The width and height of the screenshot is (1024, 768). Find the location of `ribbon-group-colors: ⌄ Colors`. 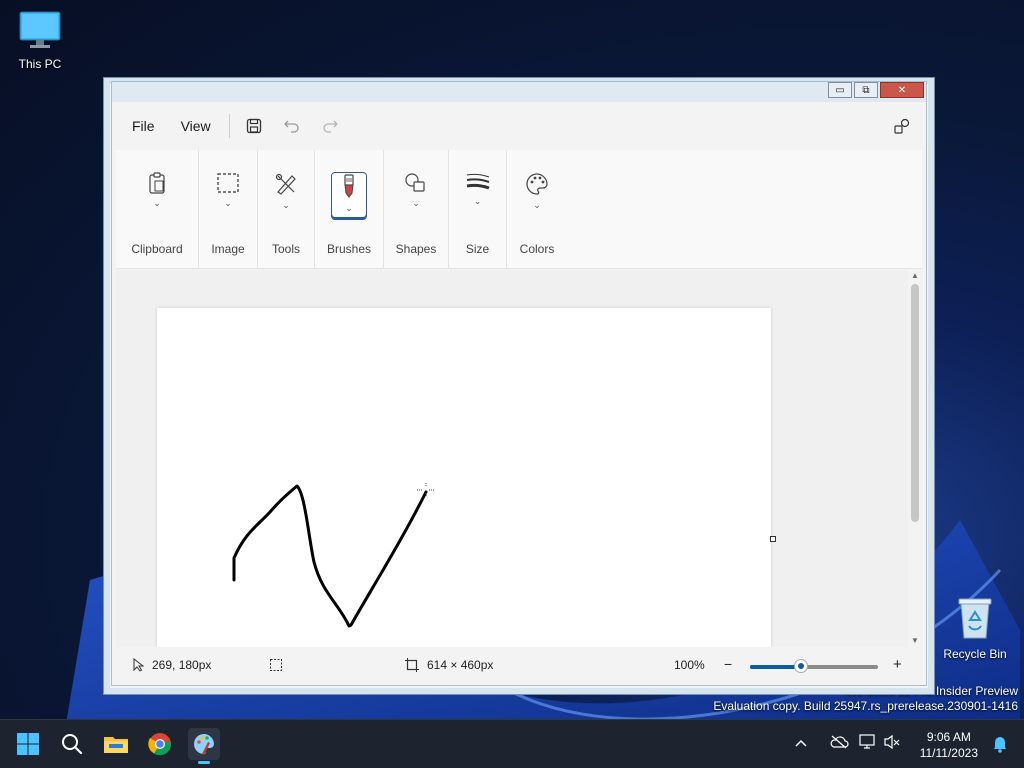

ribbon-group-colors: ⌄ Colors is located at coordinates (537, 209).